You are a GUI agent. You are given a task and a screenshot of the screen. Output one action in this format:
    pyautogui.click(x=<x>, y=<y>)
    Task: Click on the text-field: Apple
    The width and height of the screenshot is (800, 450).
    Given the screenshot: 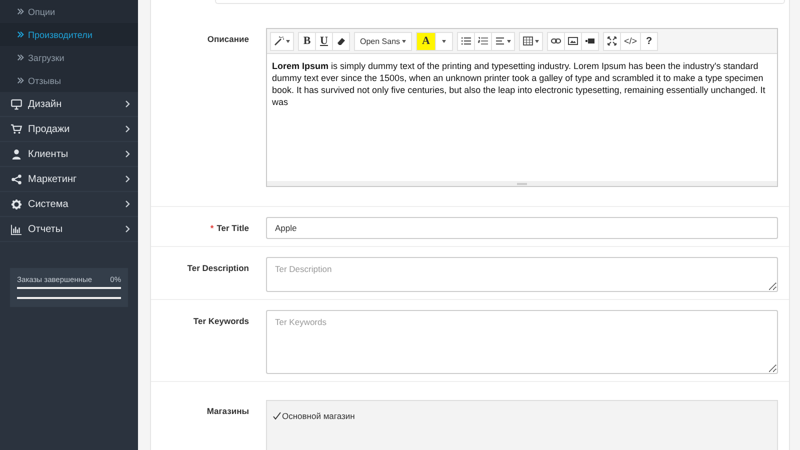 What is the action you would take?
    pyautogui.click(x=522, y=228)
    